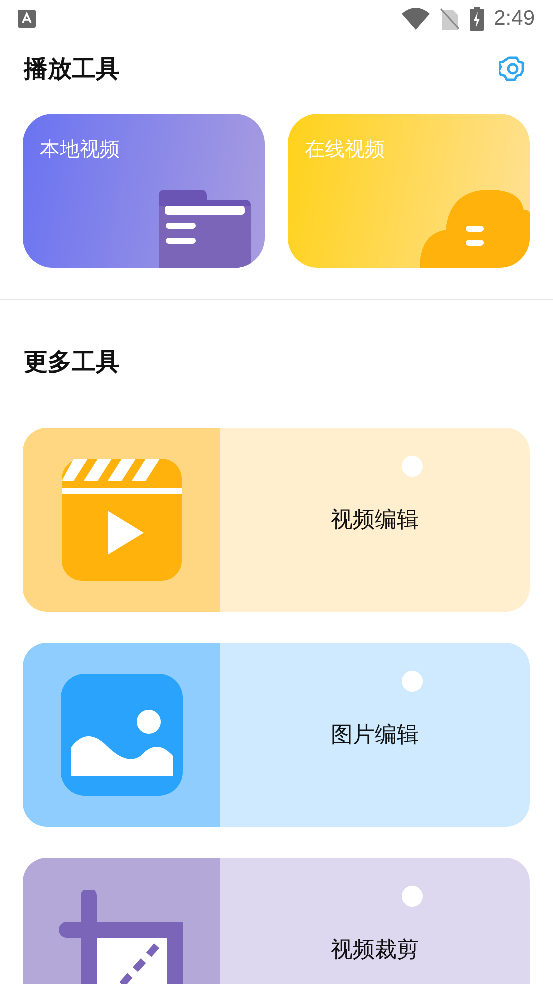 The width and height of the screenshot is (553, 984). Describe the element at coordinates (72, 362) in the screenshot. I see `section-title: 更多工具` at that location.